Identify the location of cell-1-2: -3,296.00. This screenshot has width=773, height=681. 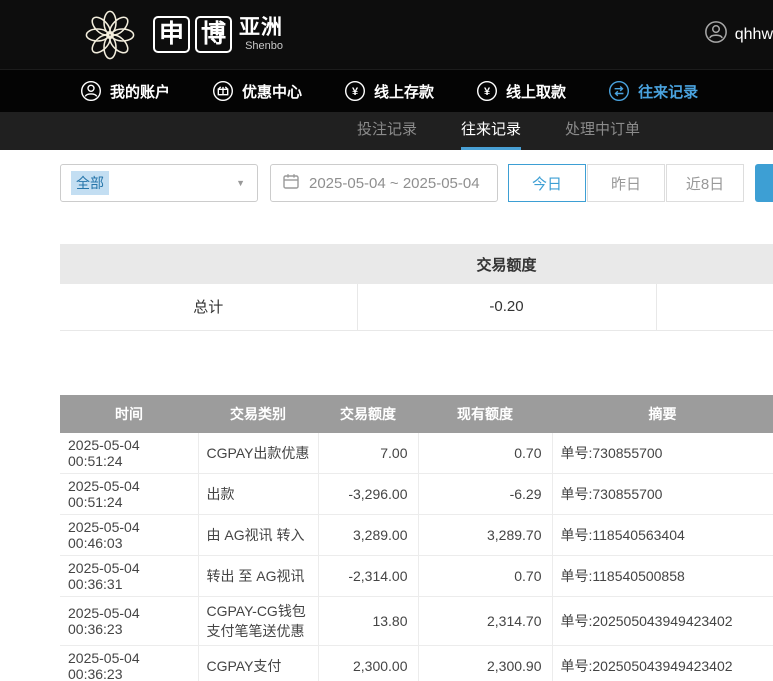
(368, 494).